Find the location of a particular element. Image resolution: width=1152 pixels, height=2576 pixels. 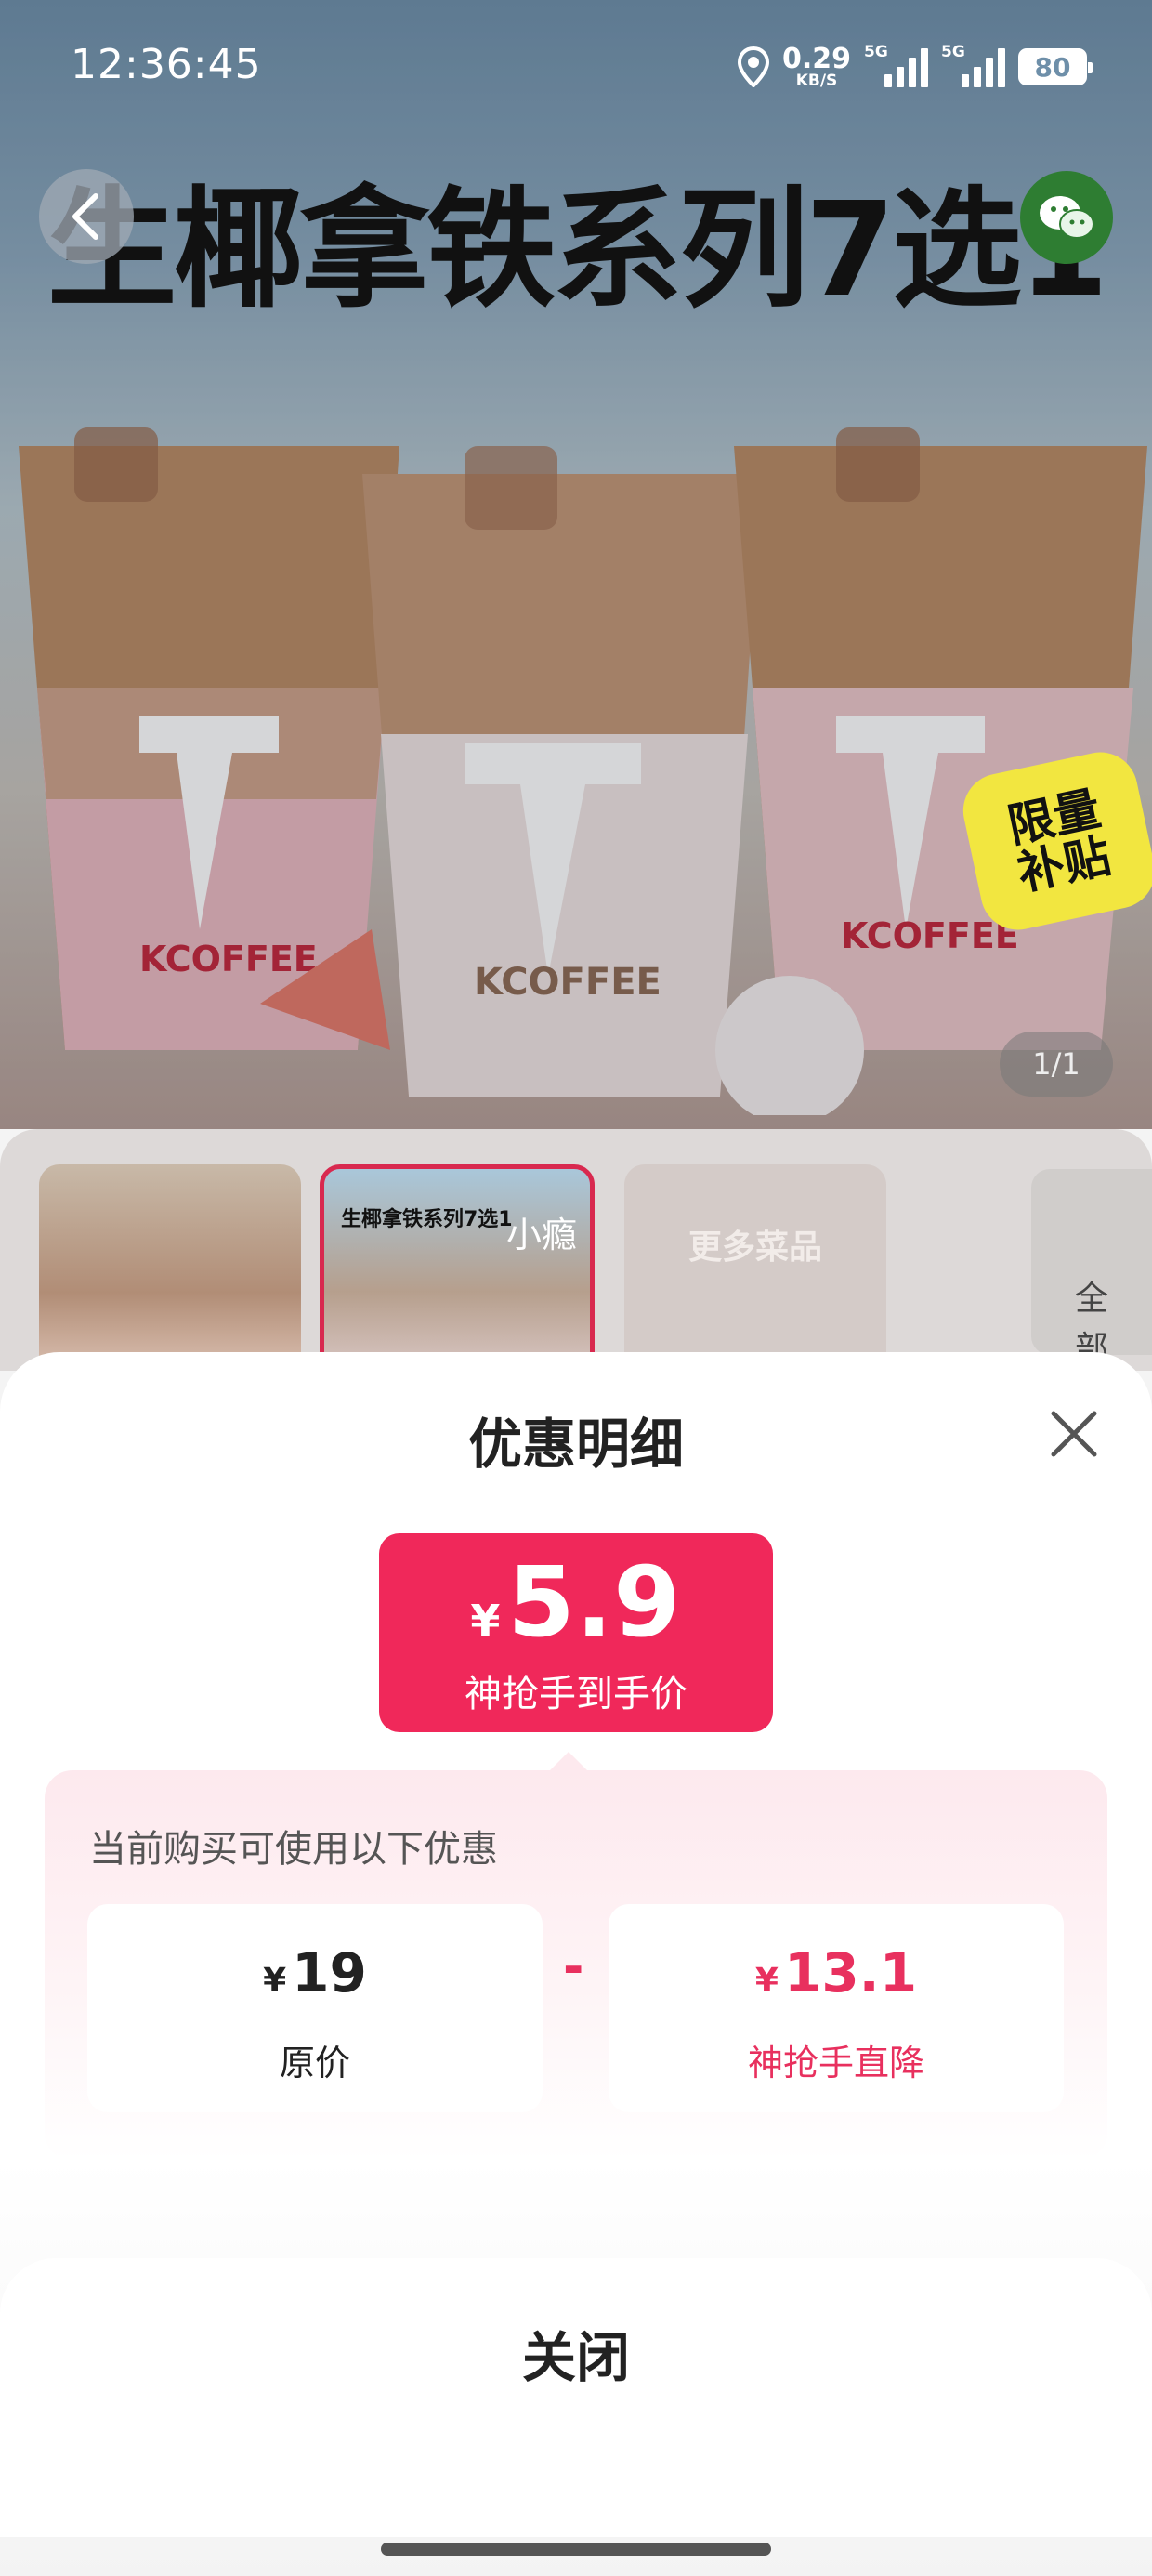

original-price-currency: ¥ is located at coordinates (275, 1981).